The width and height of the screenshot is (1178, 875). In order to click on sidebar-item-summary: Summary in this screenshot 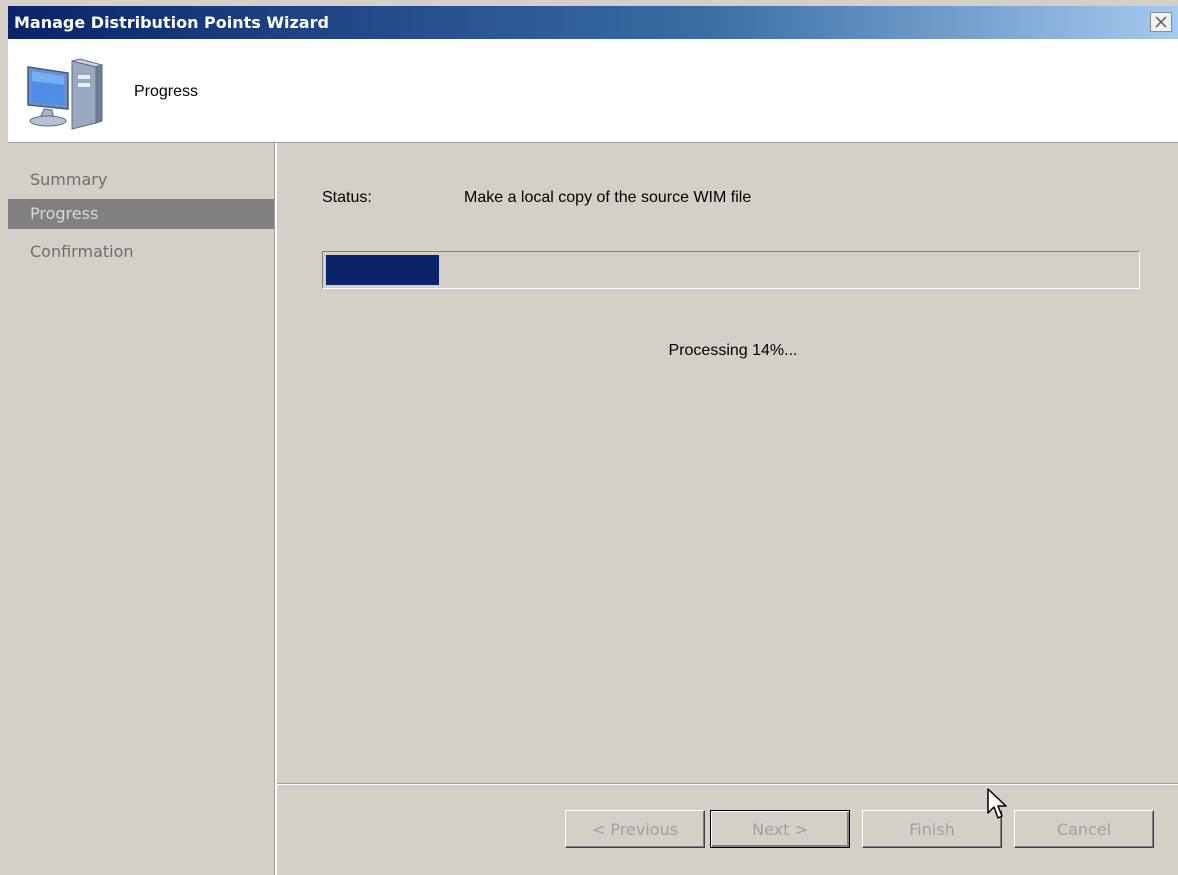, I will do `click(141, 180)`.